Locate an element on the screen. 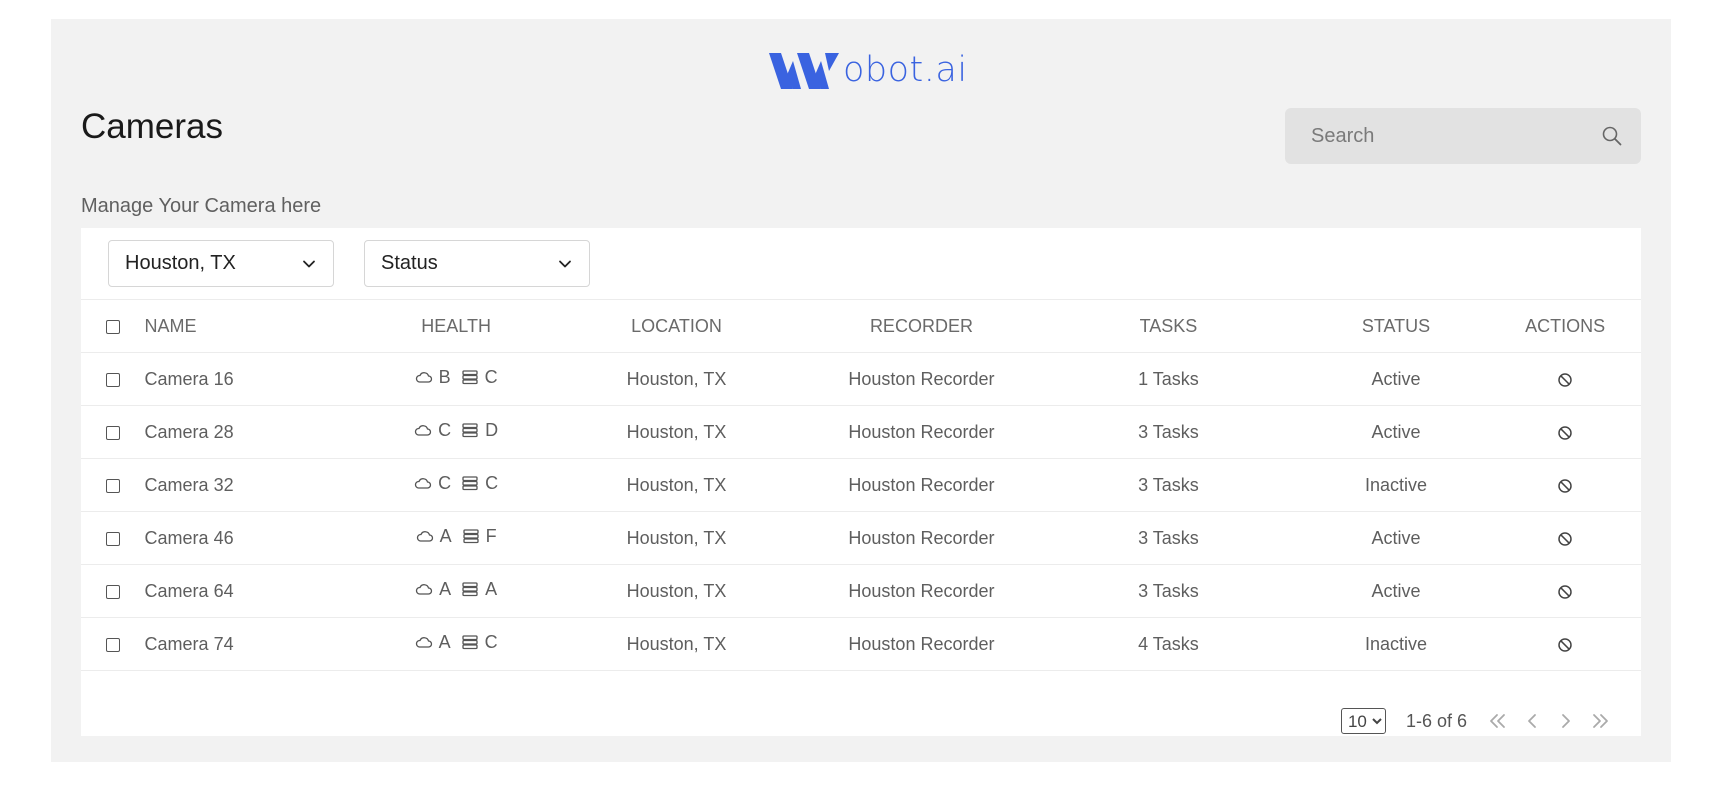  search-icon is located at coordinates (1612, 136).